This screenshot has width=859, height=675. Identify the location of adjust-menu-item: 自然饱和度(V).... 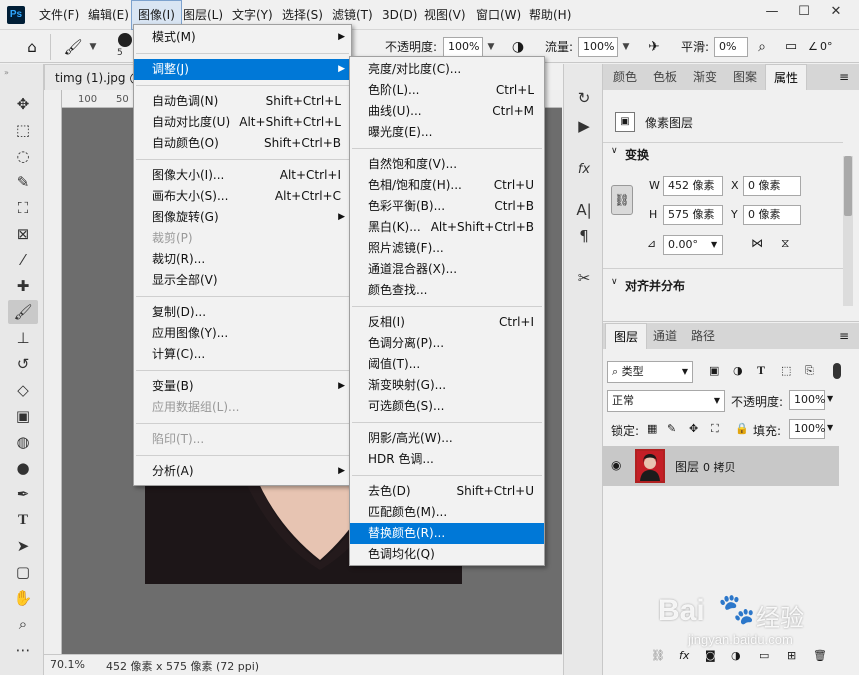
(447, 164).